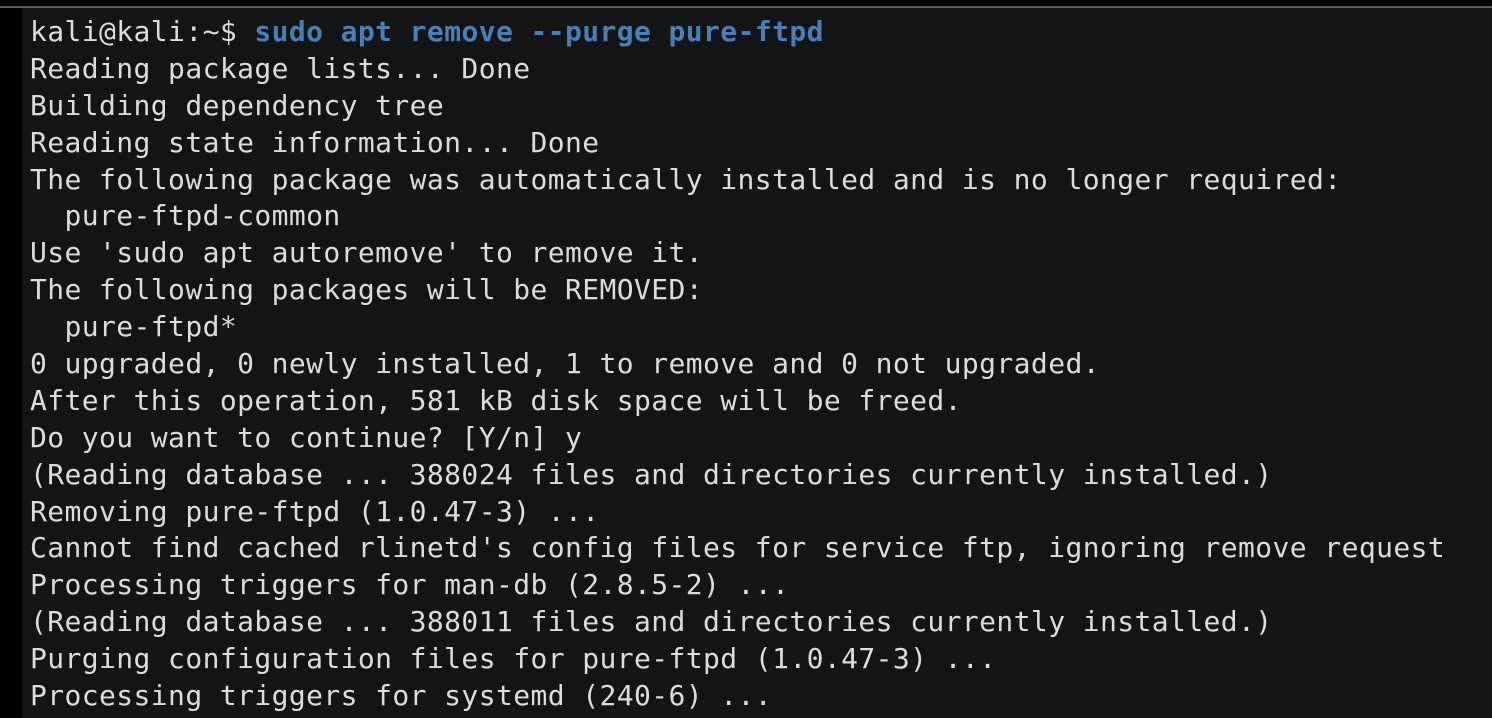  Describe the element at coordinates (367, 290) in the screenshot. I see `output-line: The following packages will be REMOVED:` at that location.